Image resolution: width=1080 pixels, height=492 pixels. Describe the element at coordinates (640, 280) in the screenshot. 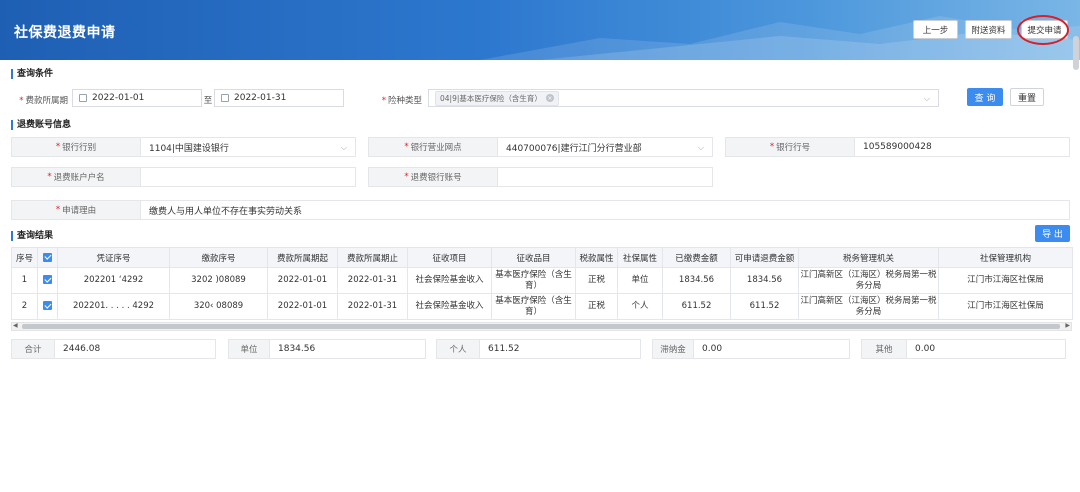

I see `si-attribute: 单位` at that location.